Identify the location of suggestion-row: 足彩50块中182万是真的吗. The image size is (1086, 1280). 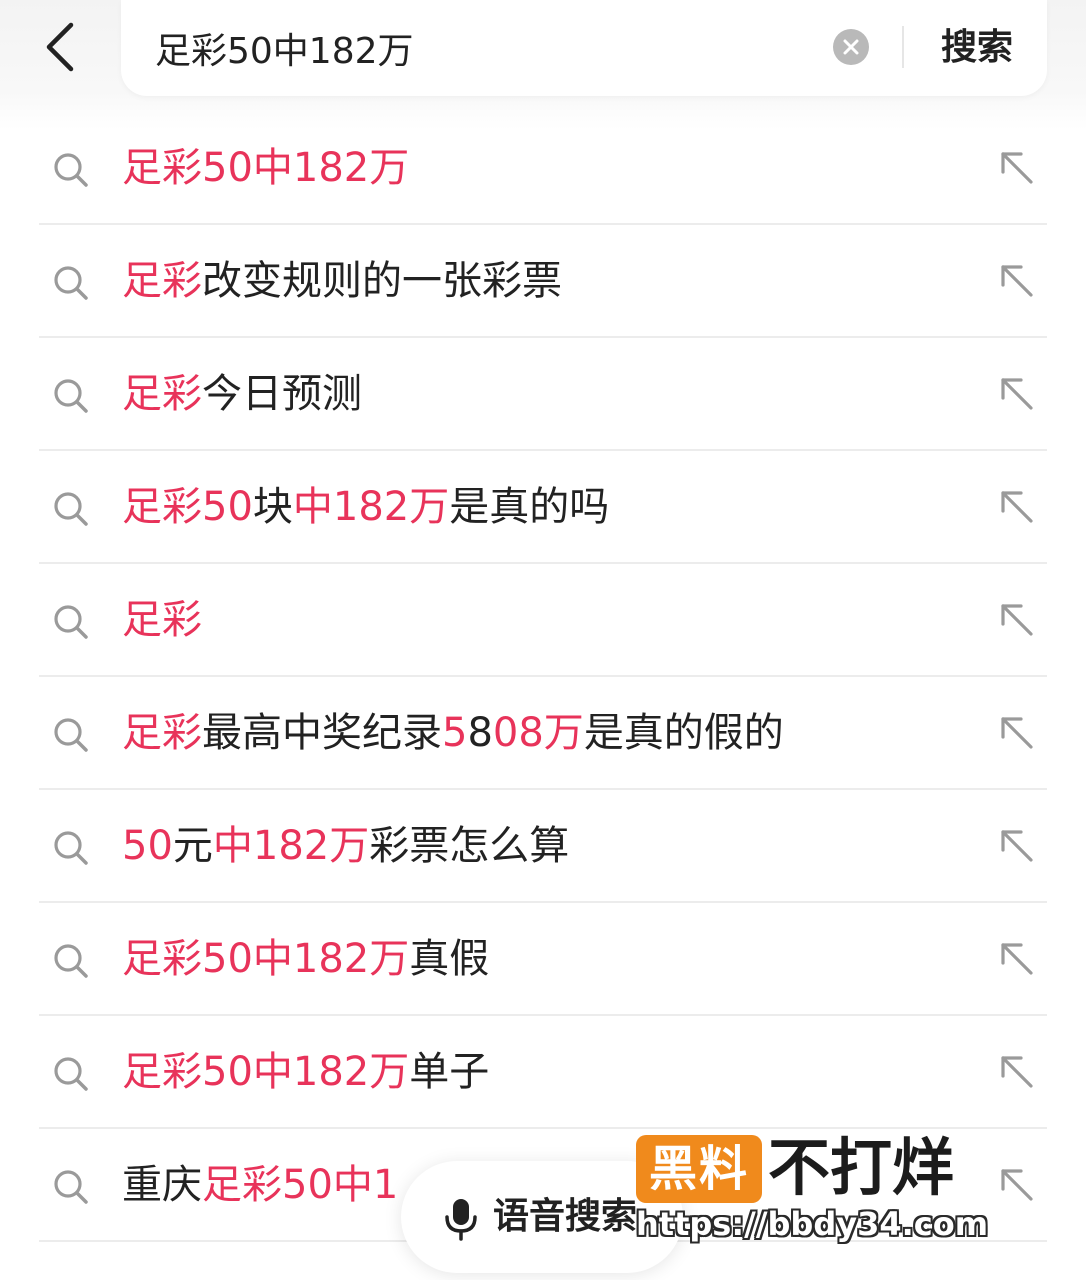
(543, 507).